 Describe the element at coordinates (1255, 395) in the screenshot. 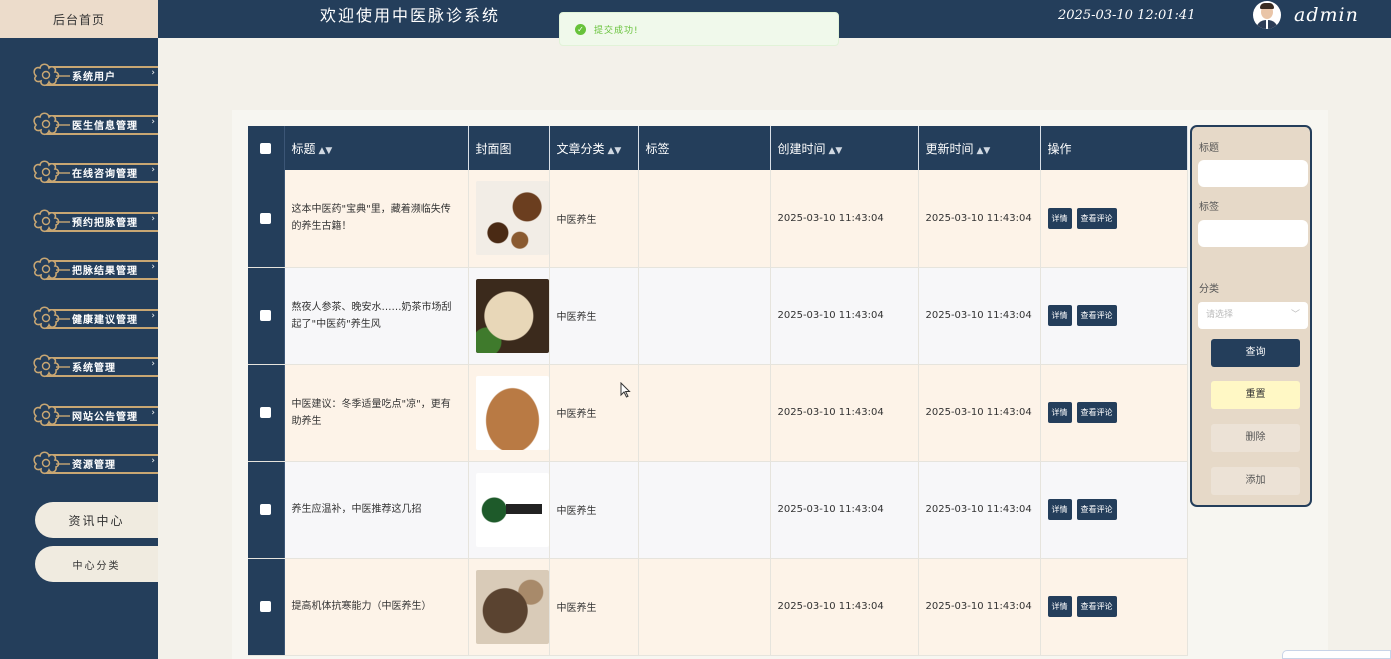

I see `reset-button: 重置` at that location.